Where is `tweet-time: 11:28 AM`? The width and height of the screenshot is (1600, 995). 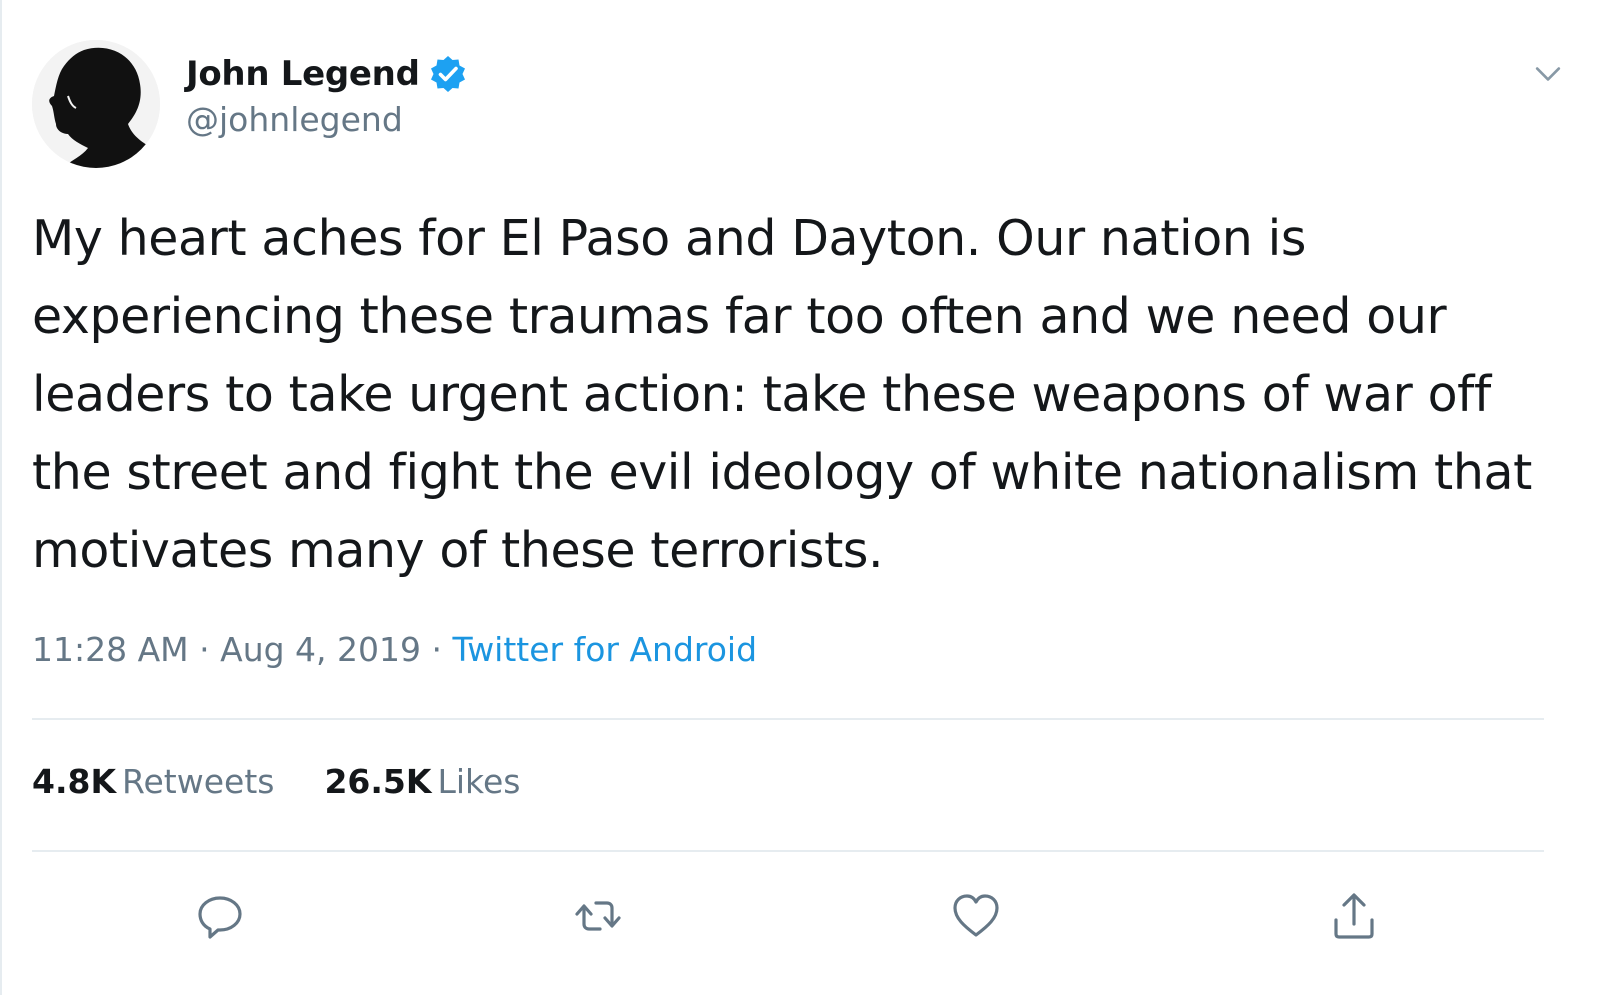
tweet-time: 11:28 AM is located at coordinates (110, 649).